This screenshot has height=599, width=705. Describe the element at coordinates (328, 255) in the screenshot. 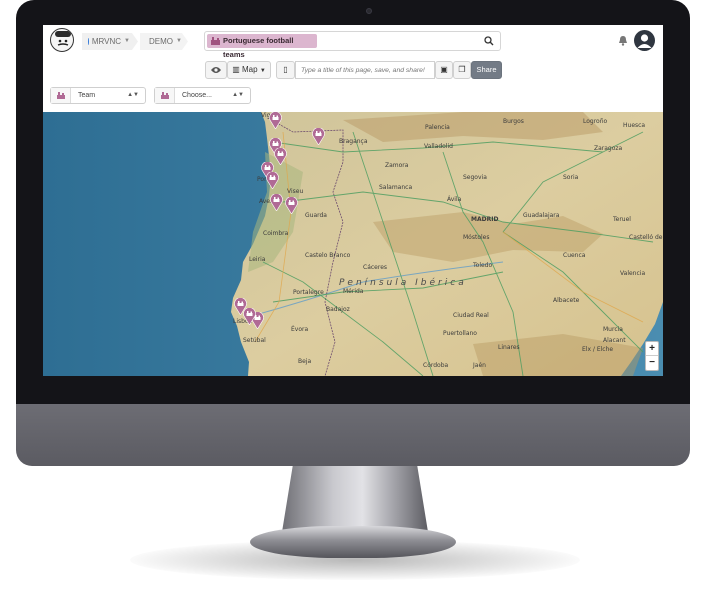

I see `city-label: Castelo Branco` at that location.